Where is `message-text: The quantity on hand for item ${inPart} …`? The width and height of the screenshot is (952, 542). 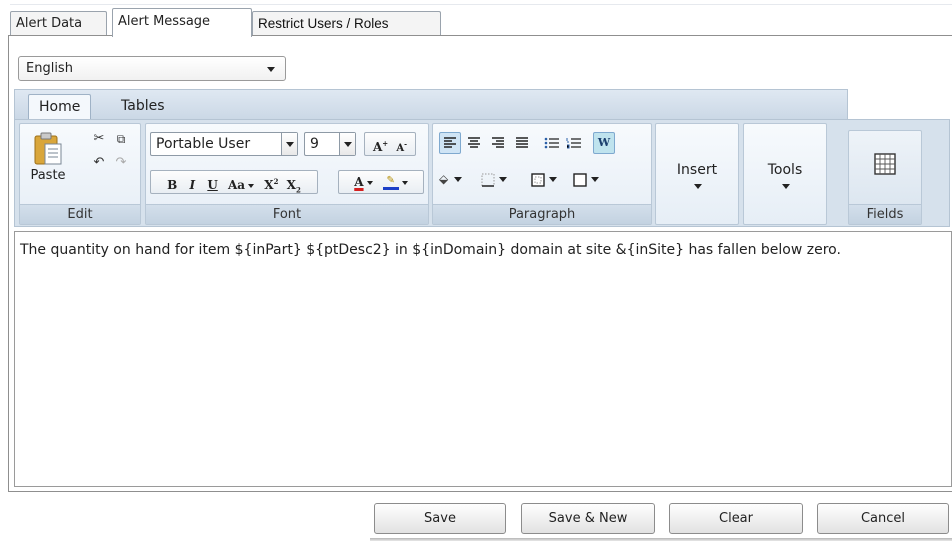 message-text: The quantity on hand for item ${inPart} … is located at coordinates (482, 250).